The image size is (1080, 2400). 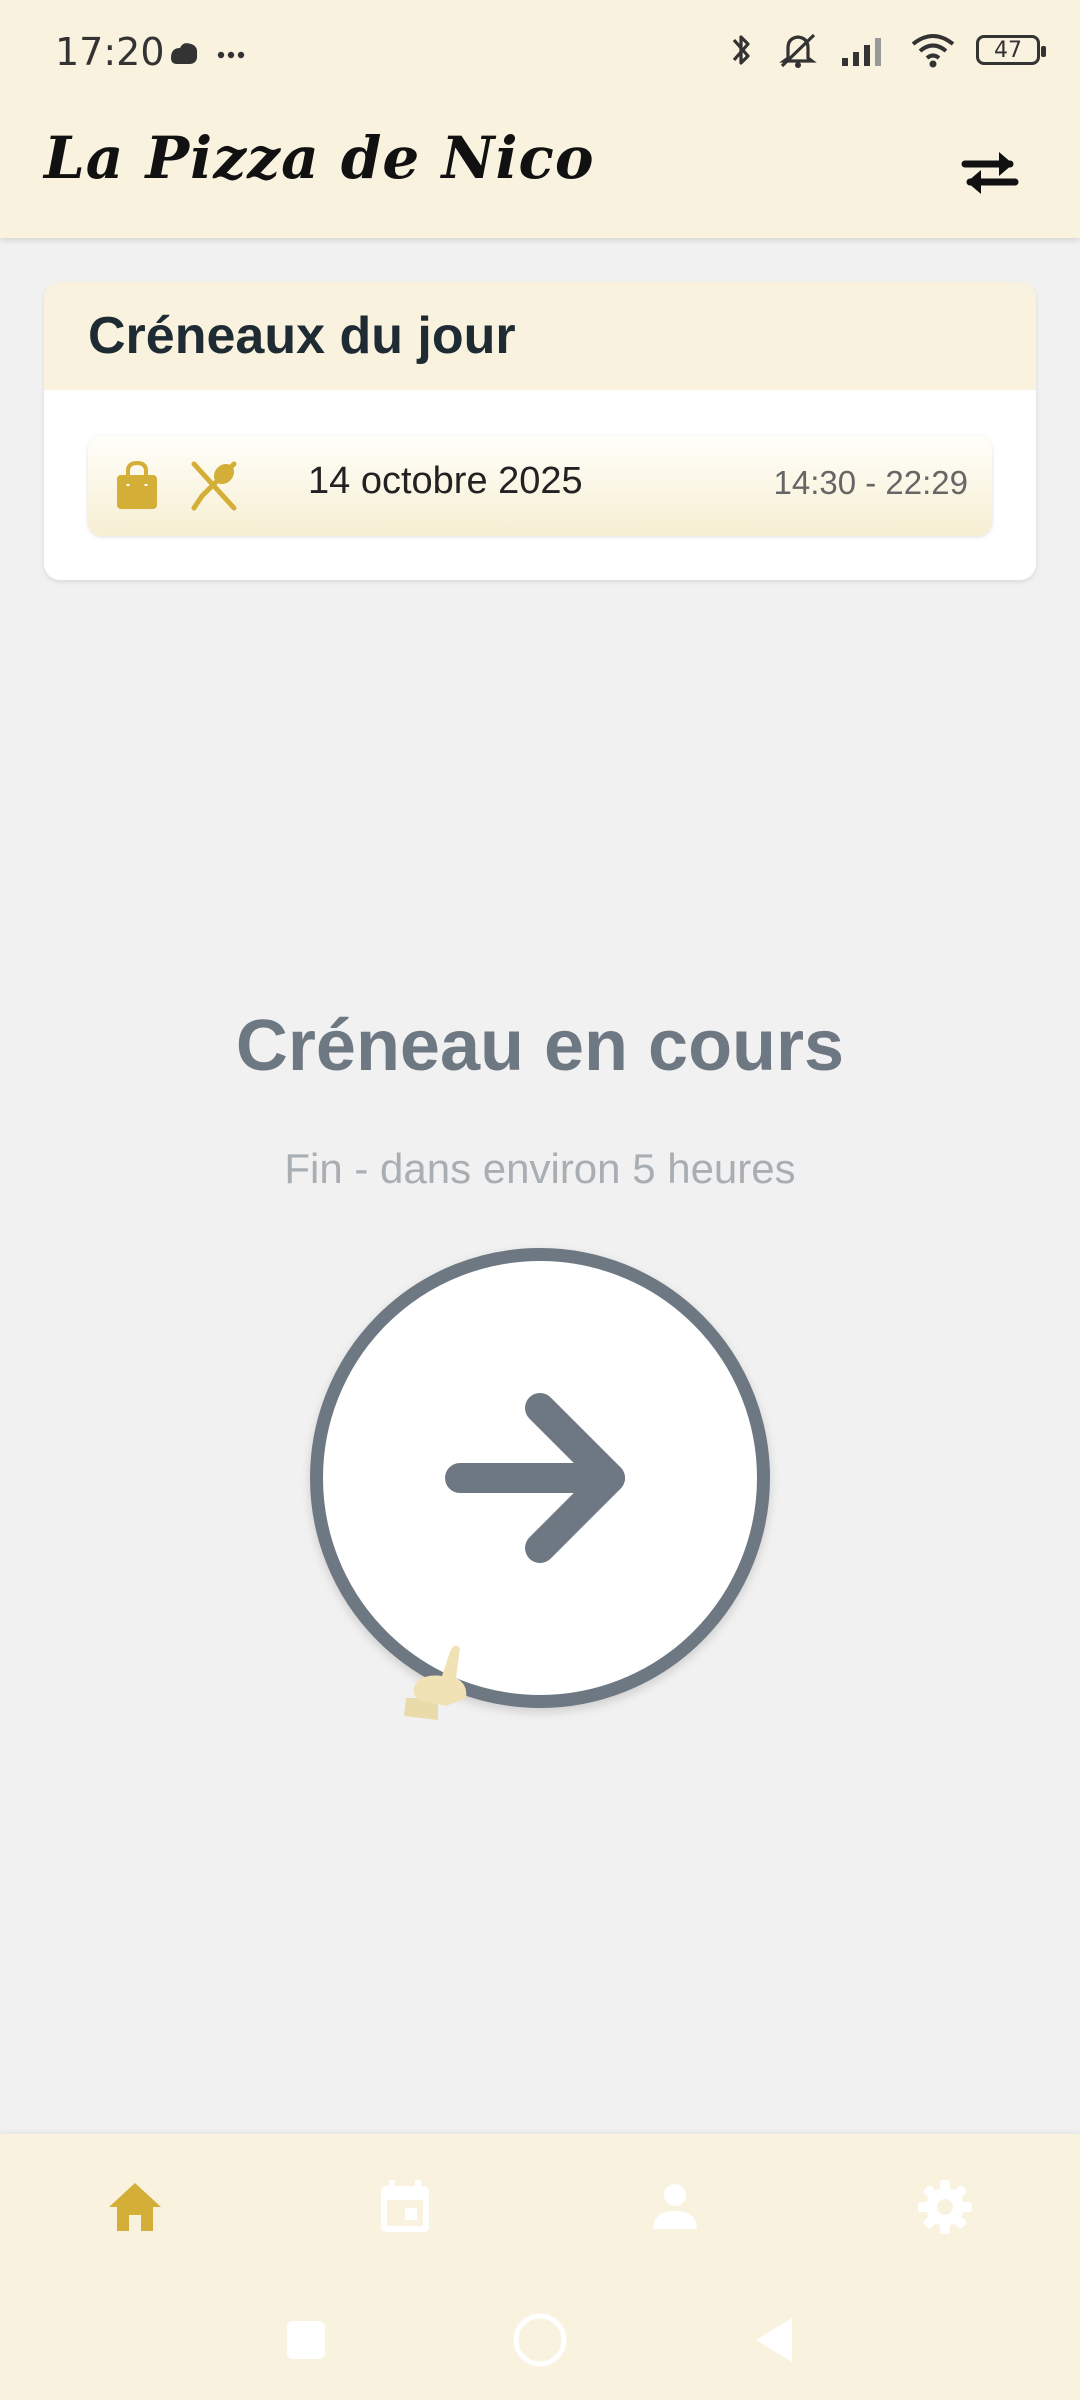 What do you see at coordinates (1008, 50) in the screenshot?
I see `battery-level: 47` at bounding box center [1008, 50].